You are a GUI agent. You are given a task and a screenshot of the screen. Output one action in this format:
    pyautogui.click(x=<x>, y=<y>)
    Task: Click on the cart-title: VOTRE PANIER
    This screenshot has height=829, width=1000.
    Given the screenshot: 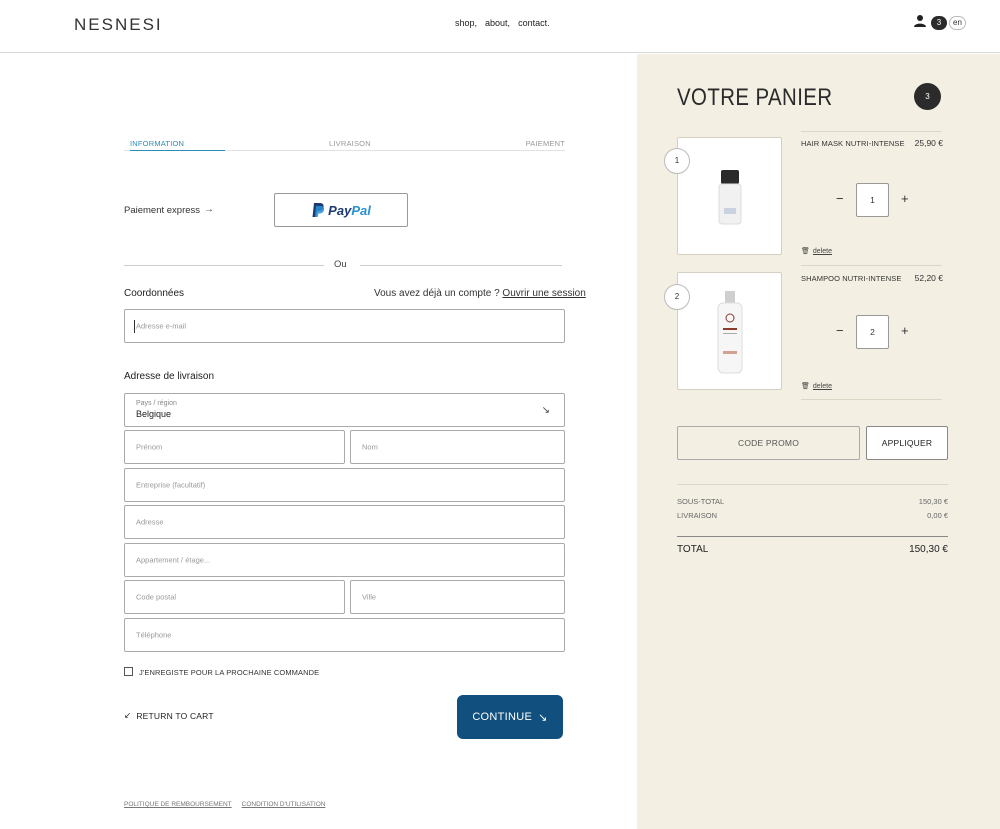 What is the action you would take?
    pyautogui.click(x=755, y=97)
    